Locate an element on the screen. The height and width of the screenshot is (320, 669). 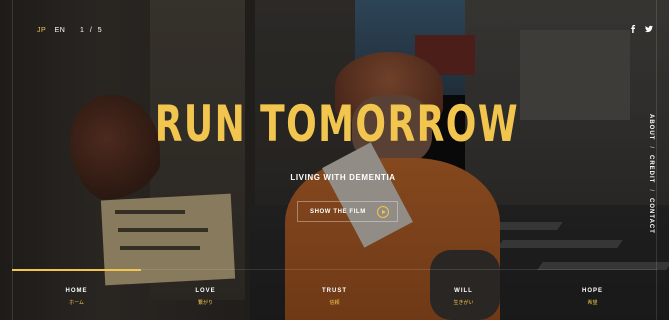
twitter-icon is located at coordinates (649, 29).